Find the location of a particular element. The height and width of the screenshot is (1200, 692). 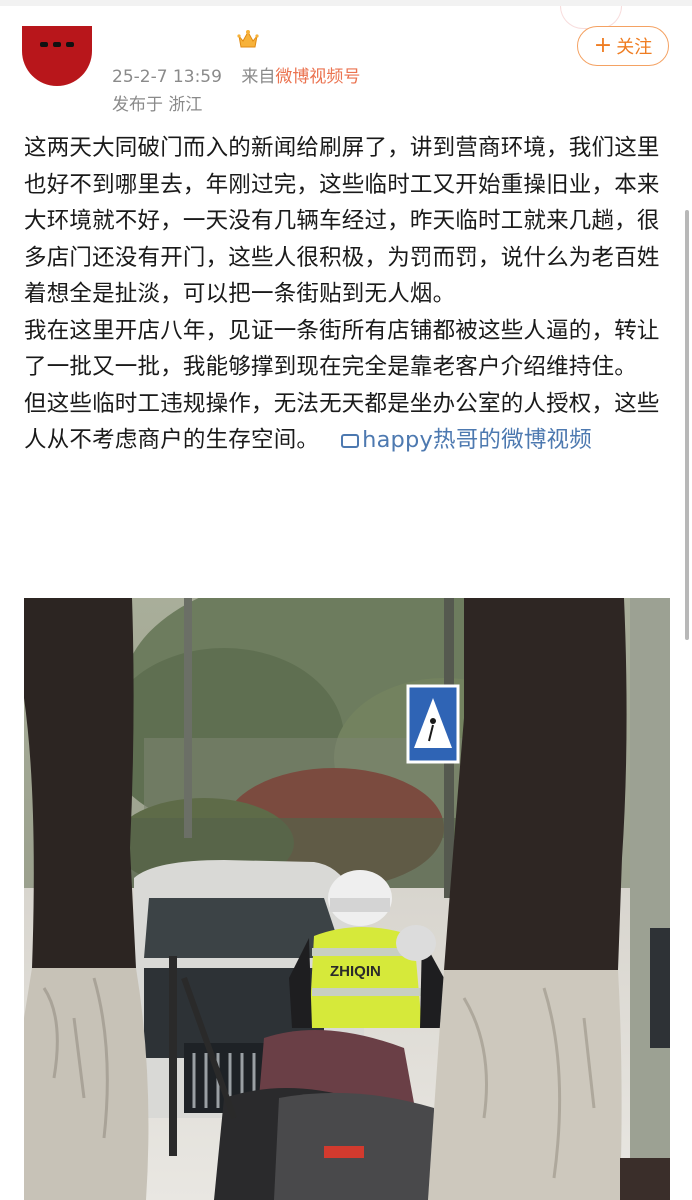

video-icon is located at coordinates (350, 441).